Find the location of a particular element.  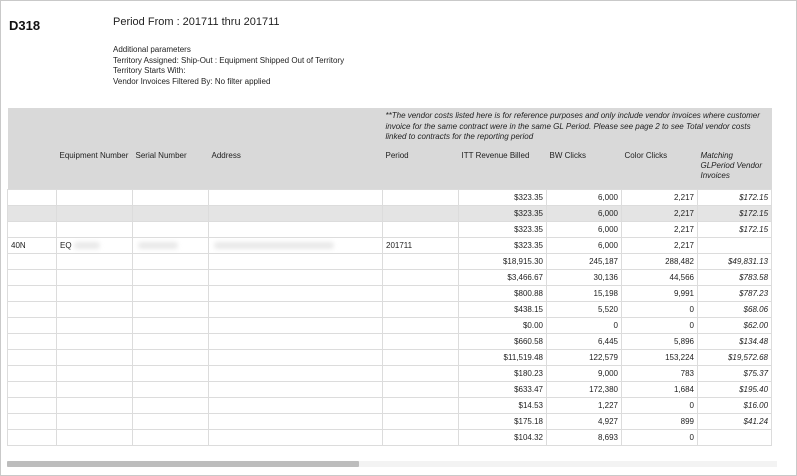

color-clicks-cell: 288,482 is located at coordinates (659, 261).